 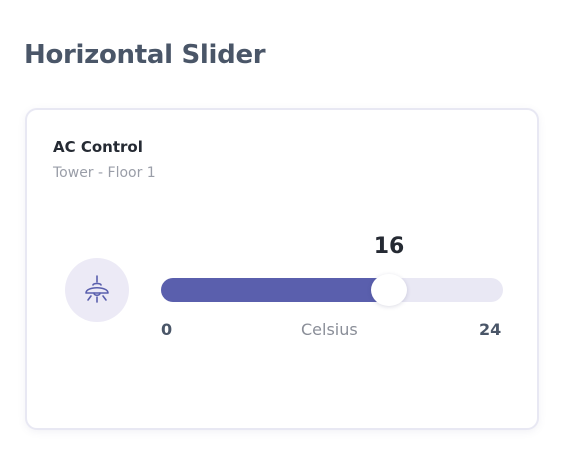 I want to click on page-title: Horizontal Slider, so click(x=145, y=55).